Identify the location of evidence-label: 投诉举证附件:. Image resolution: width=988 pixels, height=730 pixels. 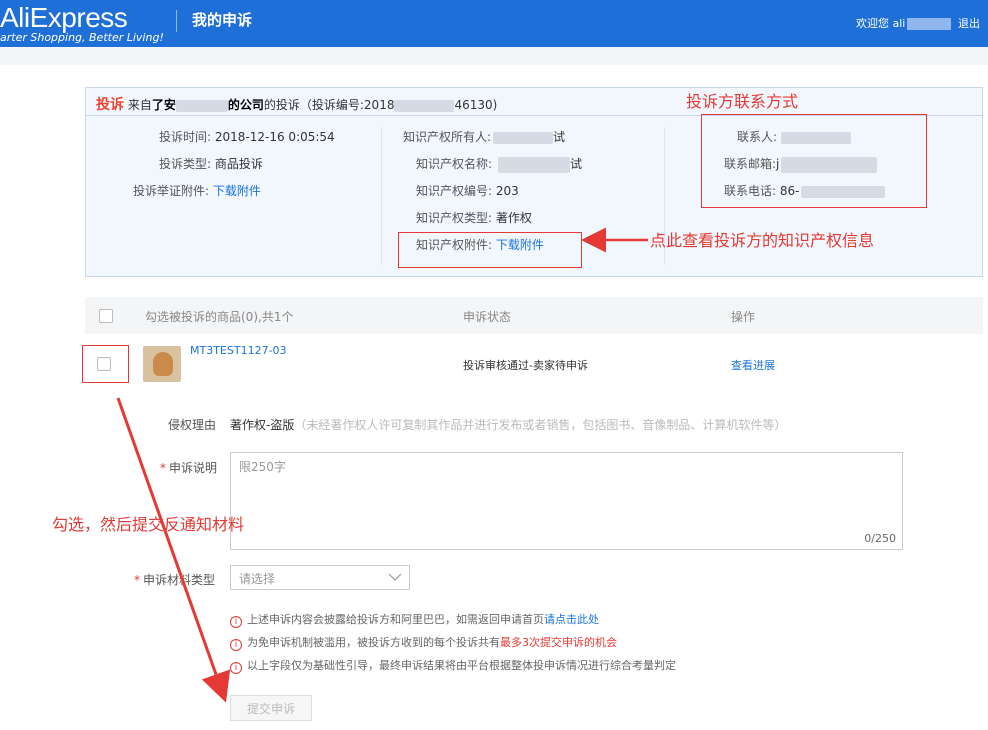
(171, 191).